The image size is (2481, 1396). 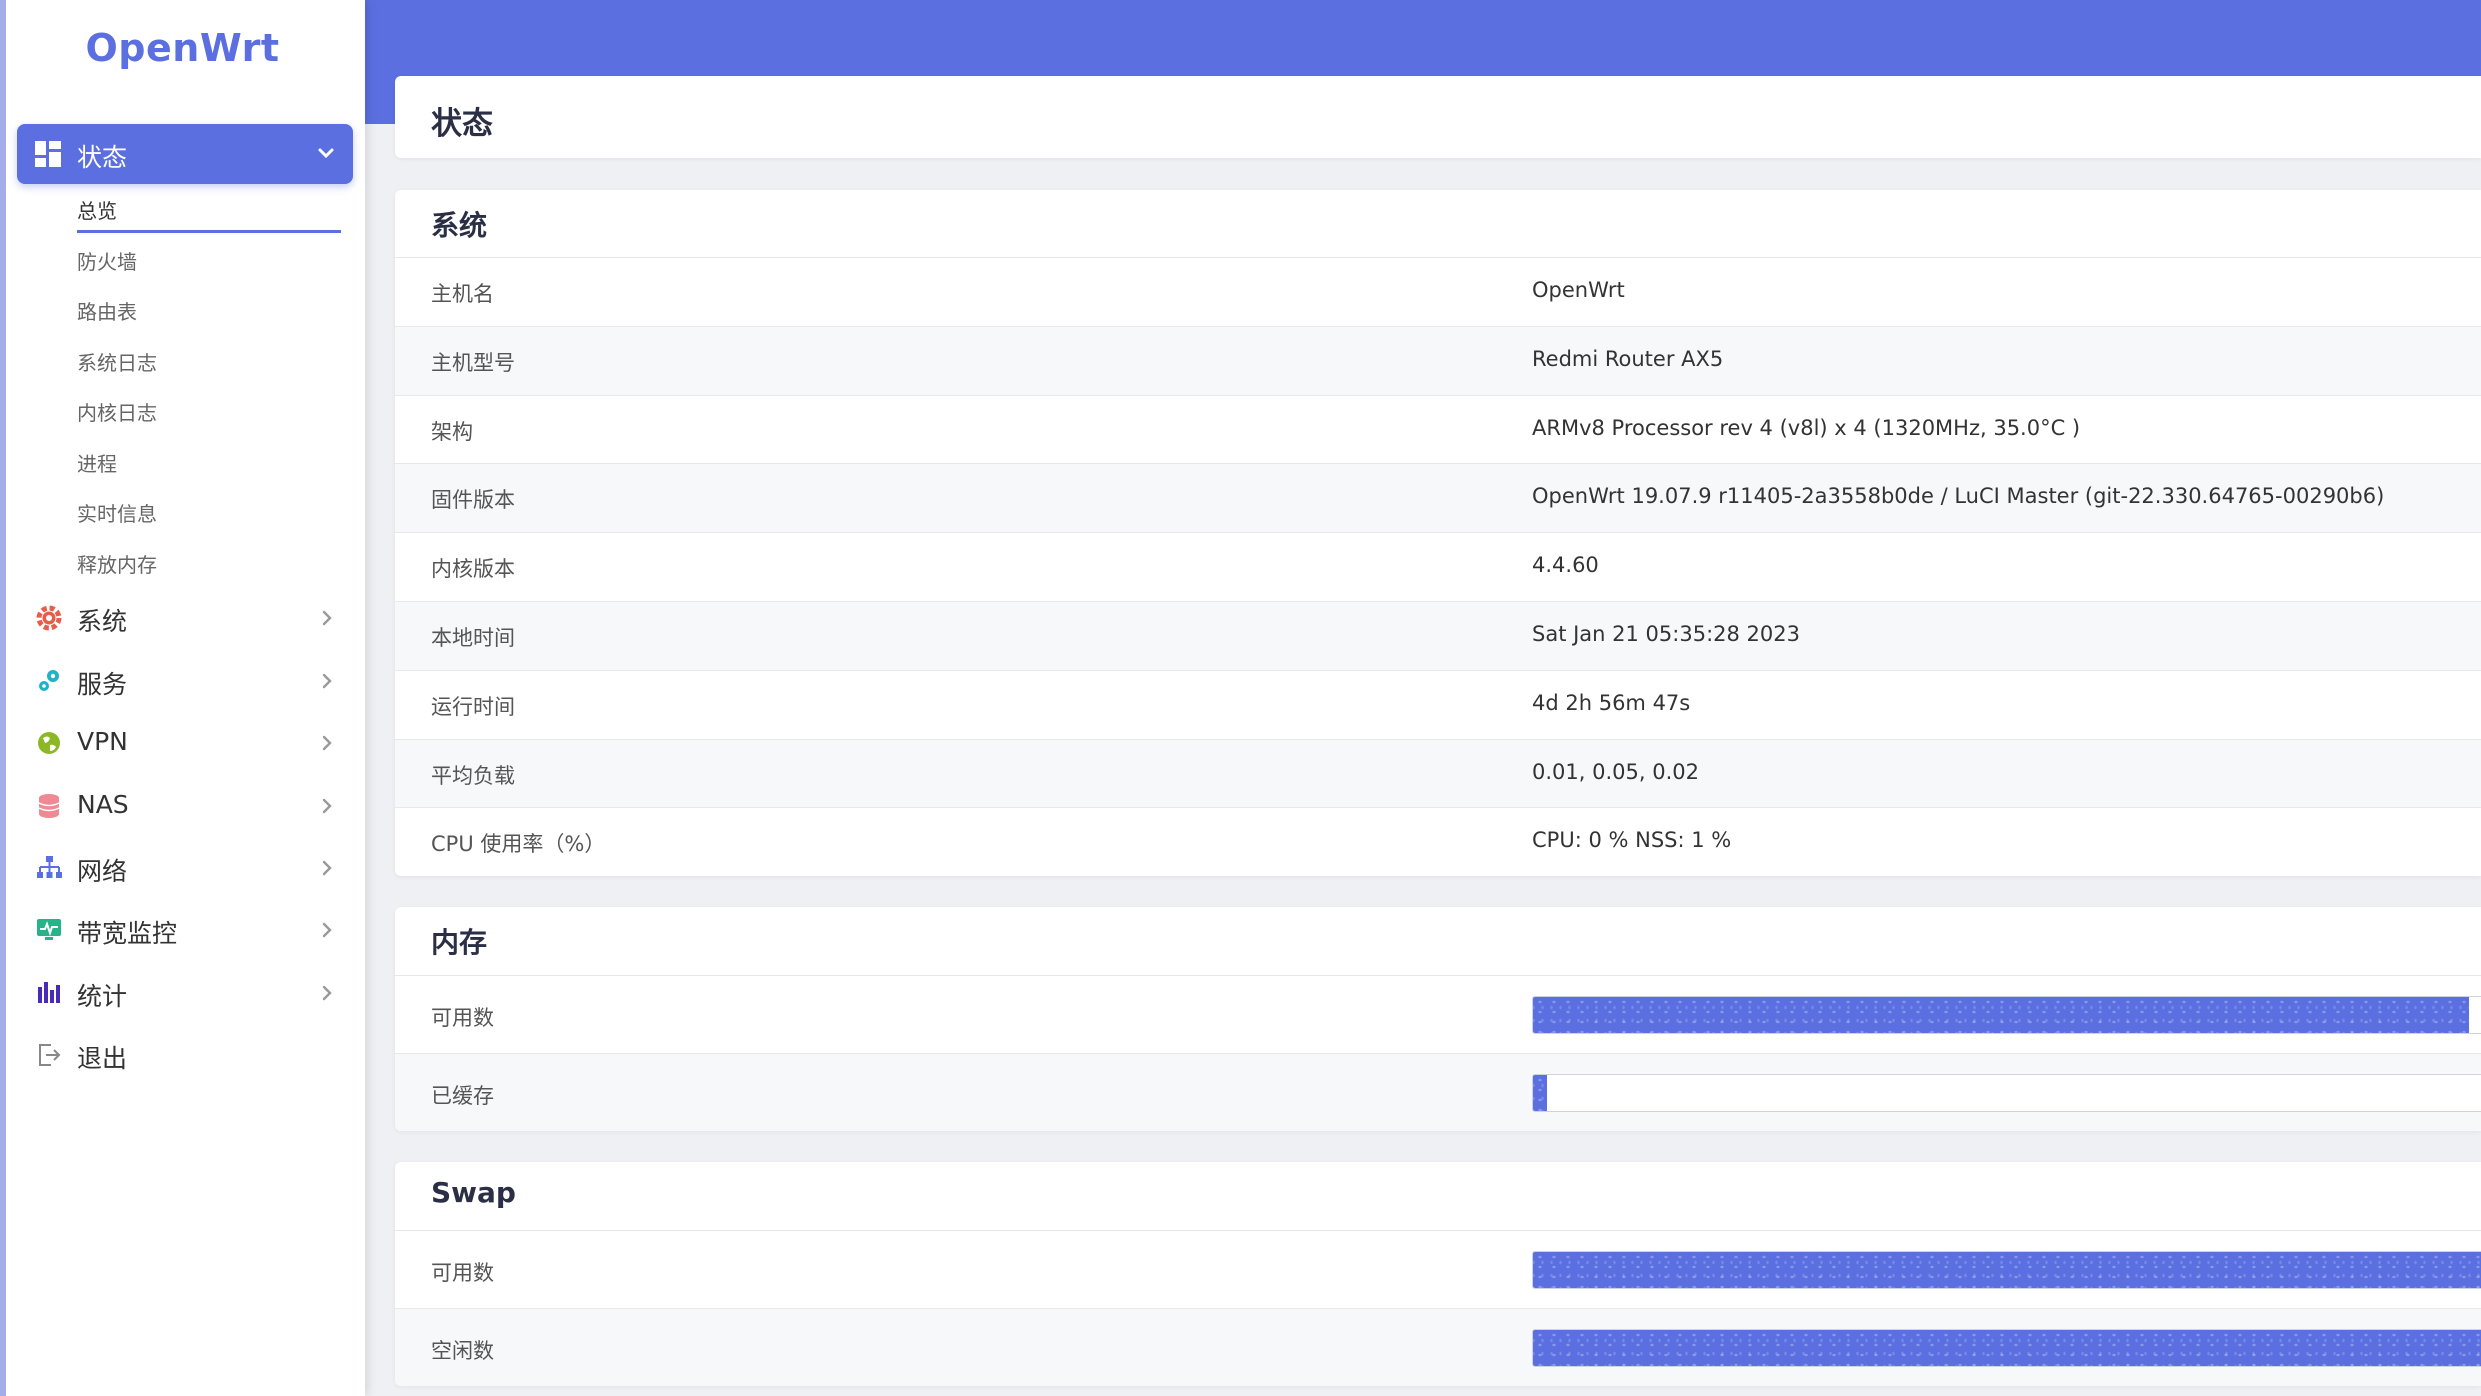 What do you see at coordinates (49, 680) in the screenshot?
I see `services-icon` at bounding box center [49, 680].